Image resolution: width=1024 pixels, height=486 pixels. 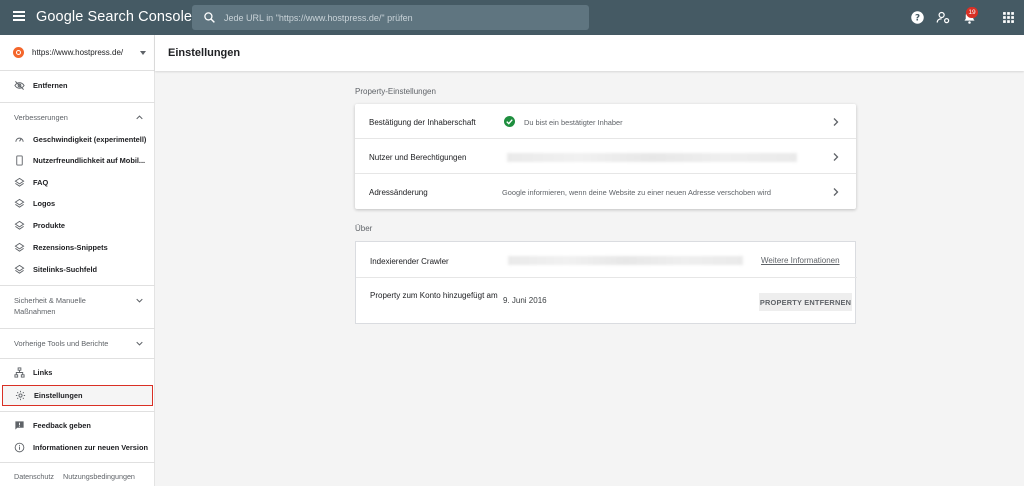 I want to click on sidebar-item-products: Produkte, so click(x=77, y=226).